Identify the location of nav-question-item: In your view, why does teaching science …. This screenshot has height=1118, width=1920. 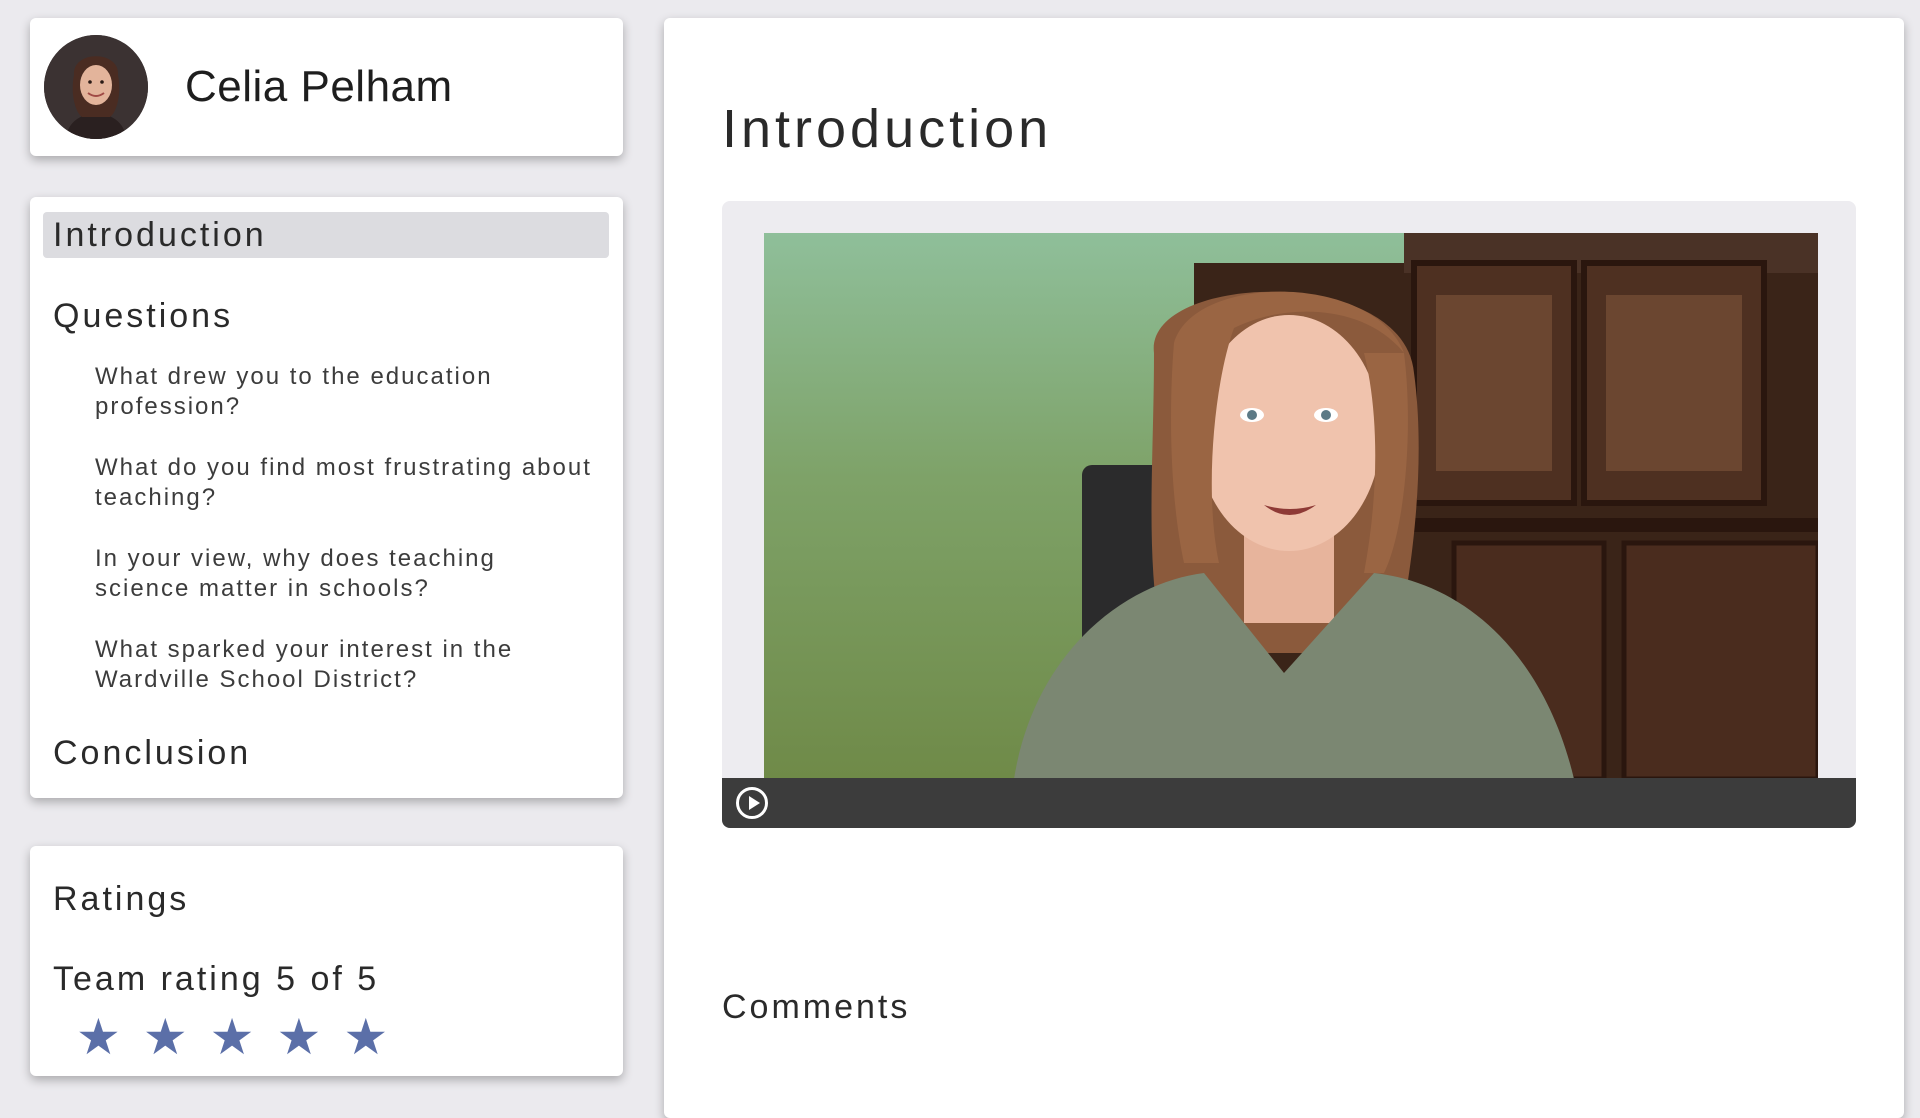
(345, 574).